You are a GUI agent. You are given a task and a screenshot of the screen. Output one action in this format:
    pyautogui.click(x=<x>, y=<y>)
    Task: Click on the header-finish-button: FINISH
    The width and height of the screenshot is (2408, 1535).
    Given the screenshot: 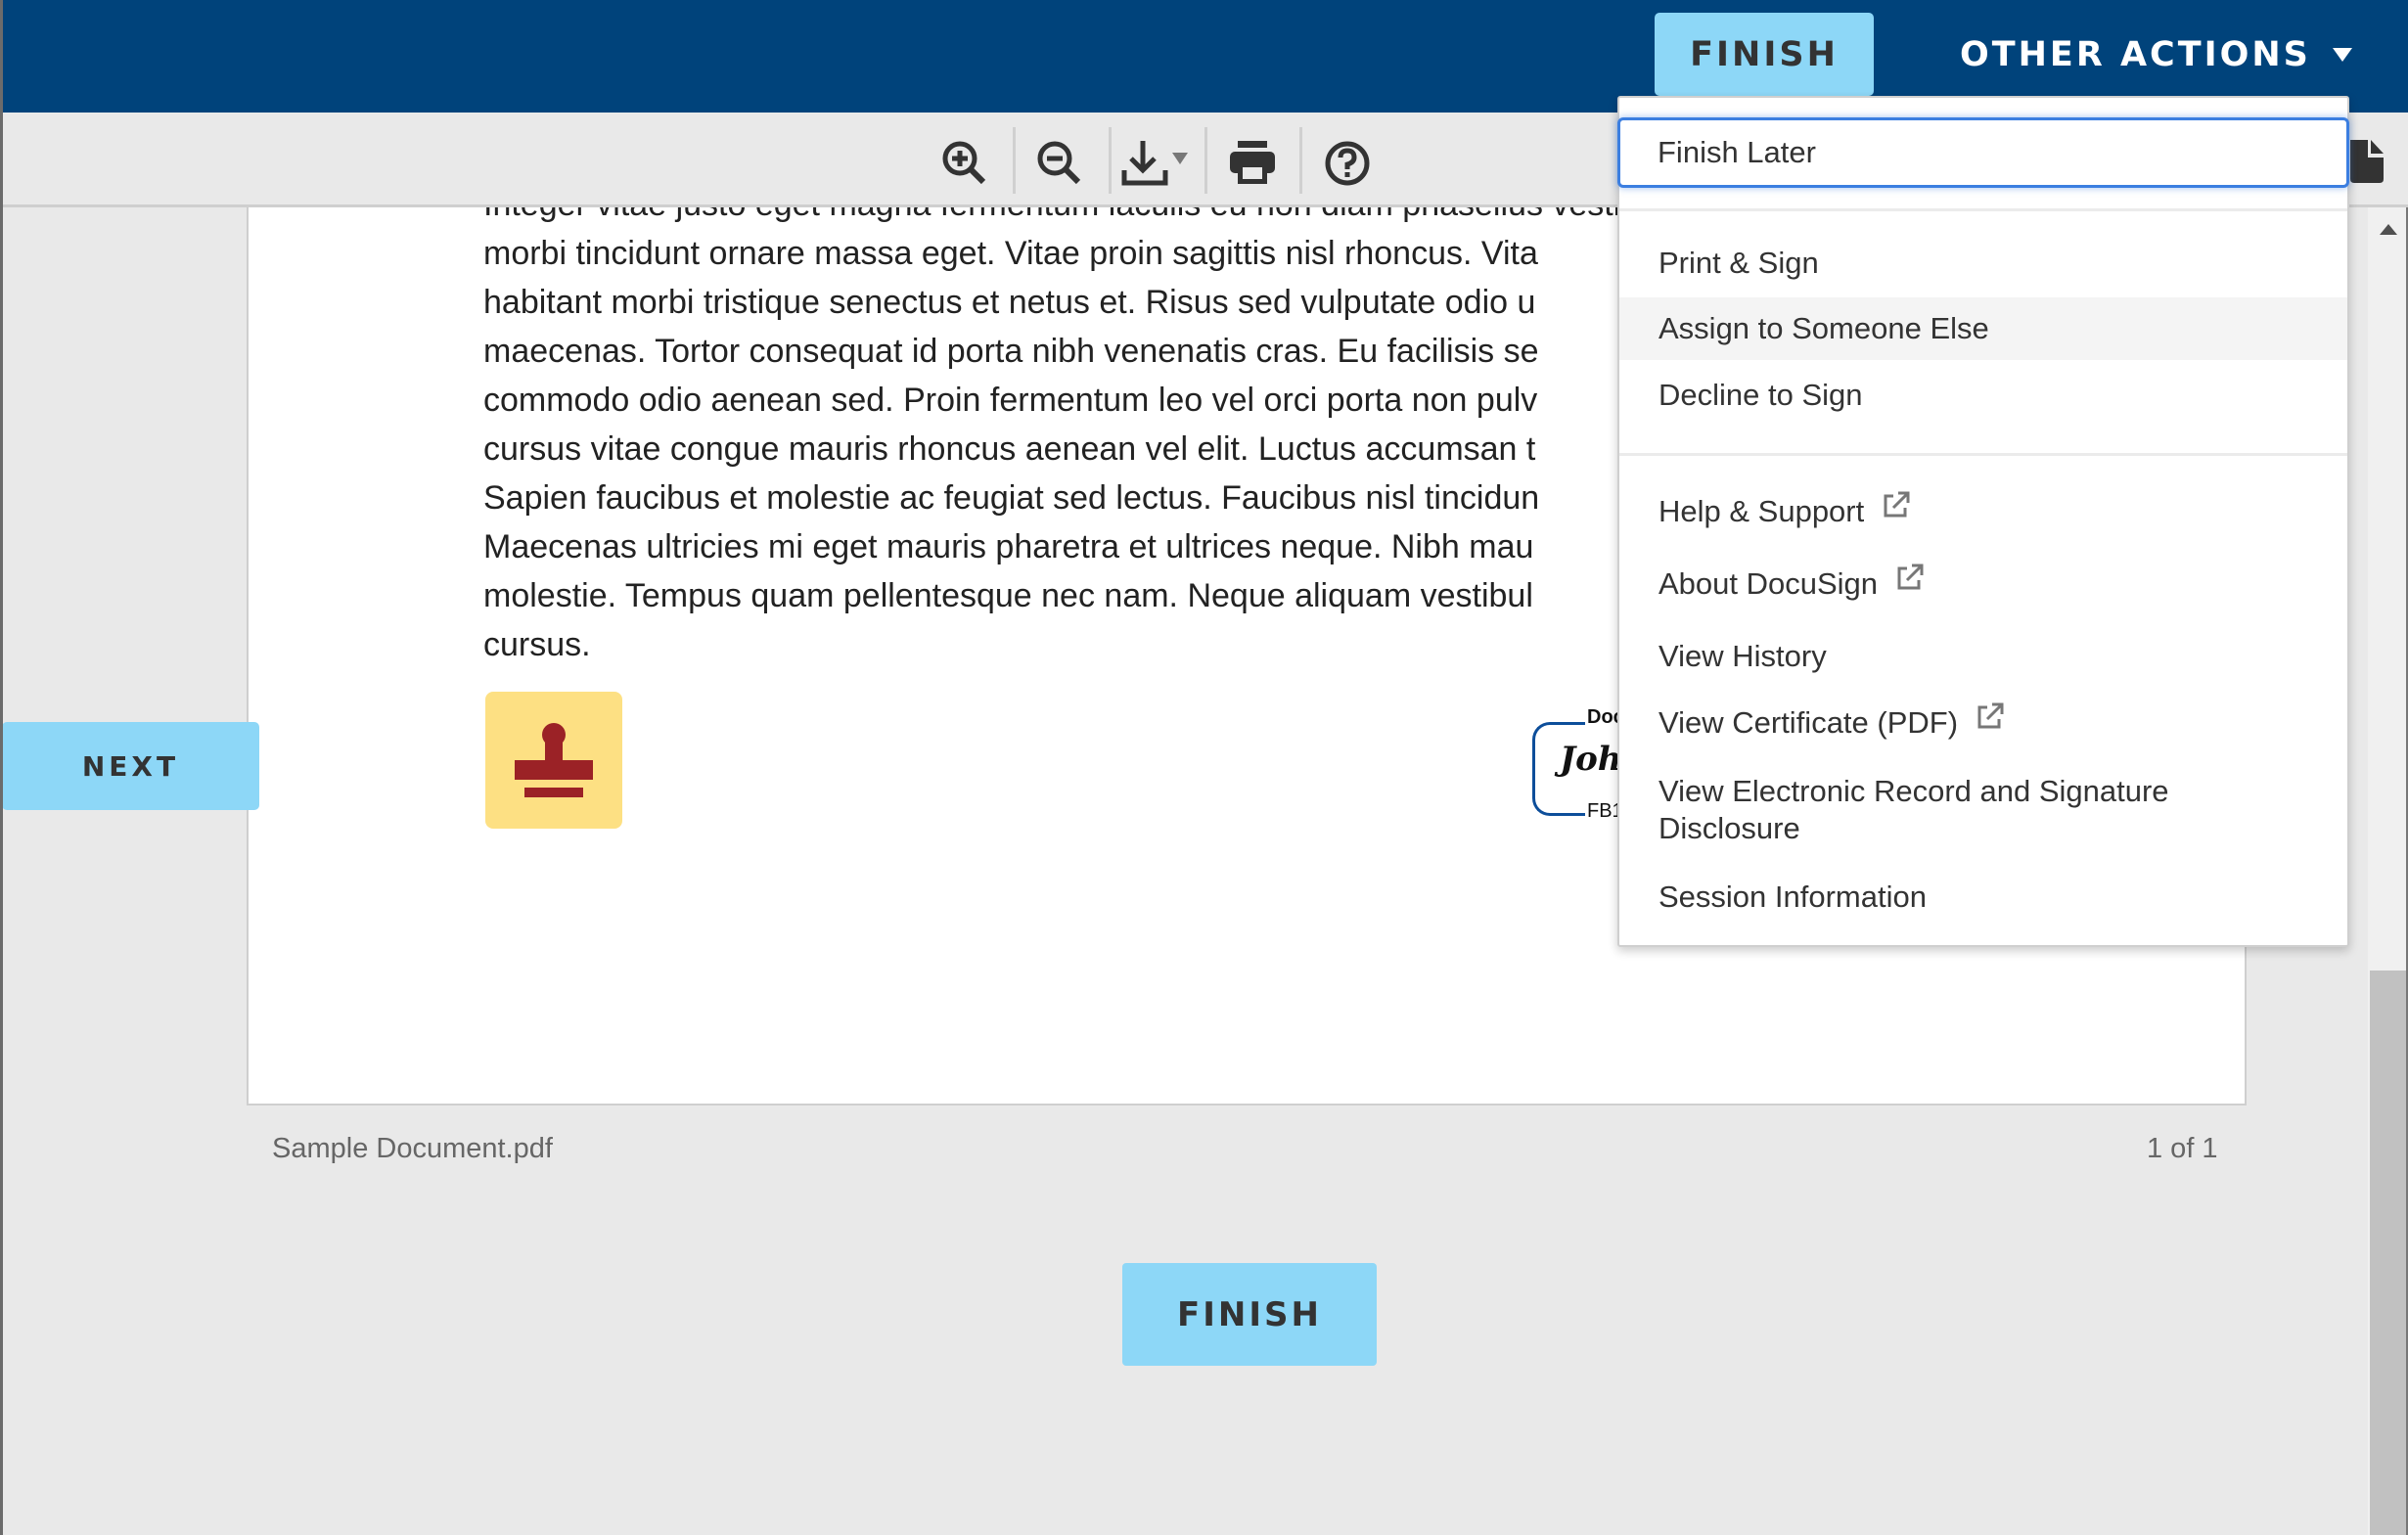 What is the action you would take?
    pyautogui.click(x=1765, y=54)
    